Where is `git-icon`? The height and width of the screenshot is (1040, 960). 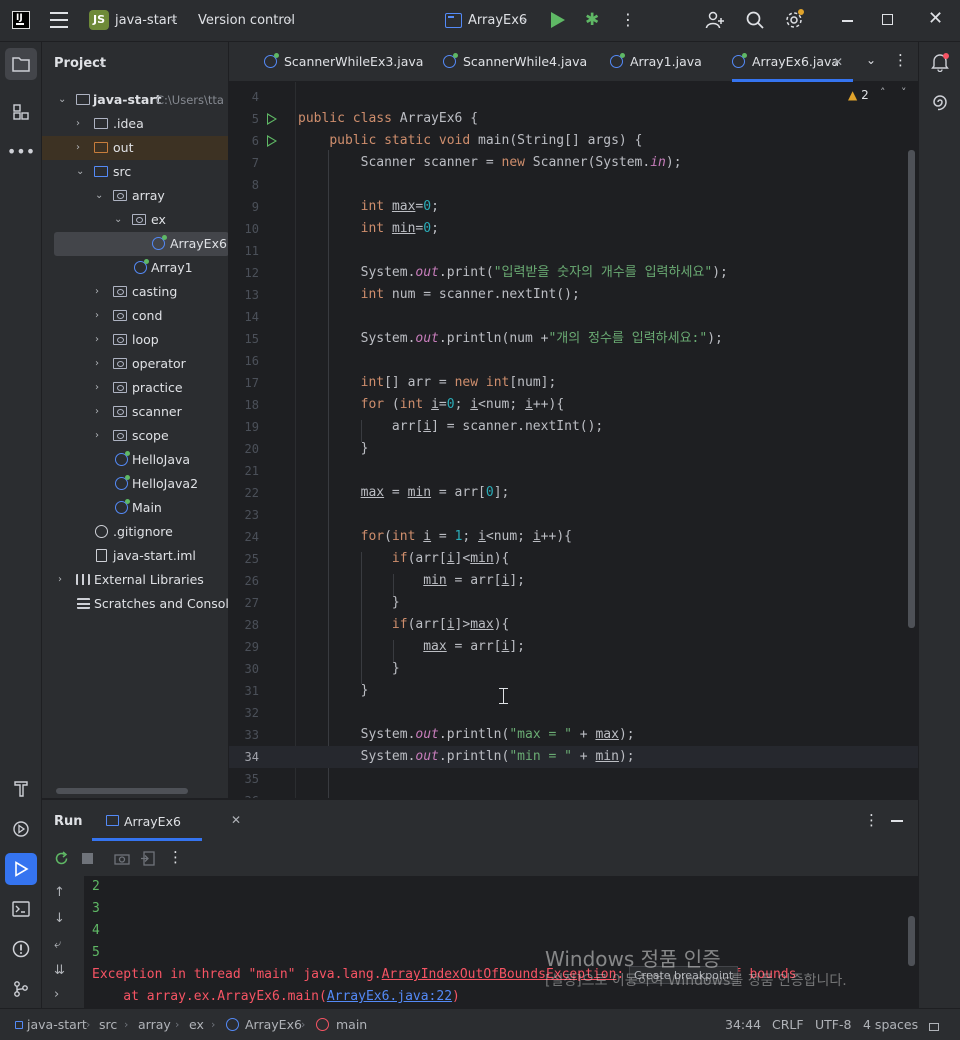
git-icon is located at coordinates (21, 989).